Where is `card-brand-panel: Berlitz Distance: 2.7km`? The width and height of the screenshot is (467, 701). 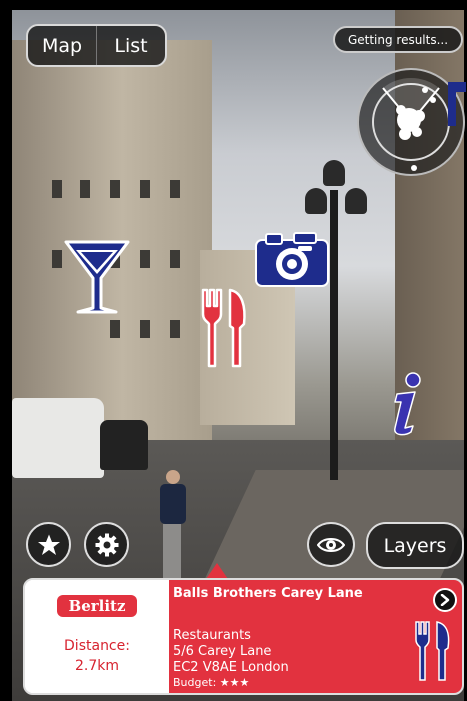 card-brand-panel: Berlitz Distance: 2.7km is located at coordinates (97, 636).